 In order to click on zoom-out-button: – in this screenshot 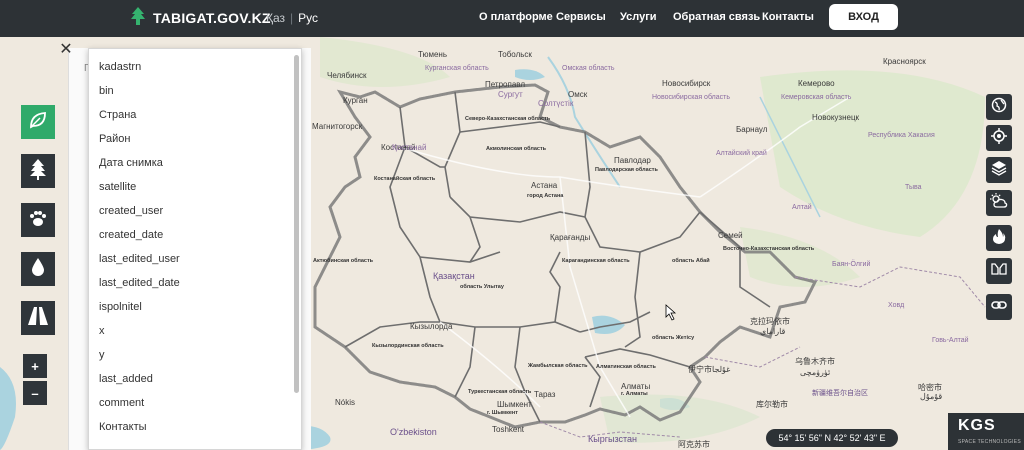, I will do `click(35, 393)`.